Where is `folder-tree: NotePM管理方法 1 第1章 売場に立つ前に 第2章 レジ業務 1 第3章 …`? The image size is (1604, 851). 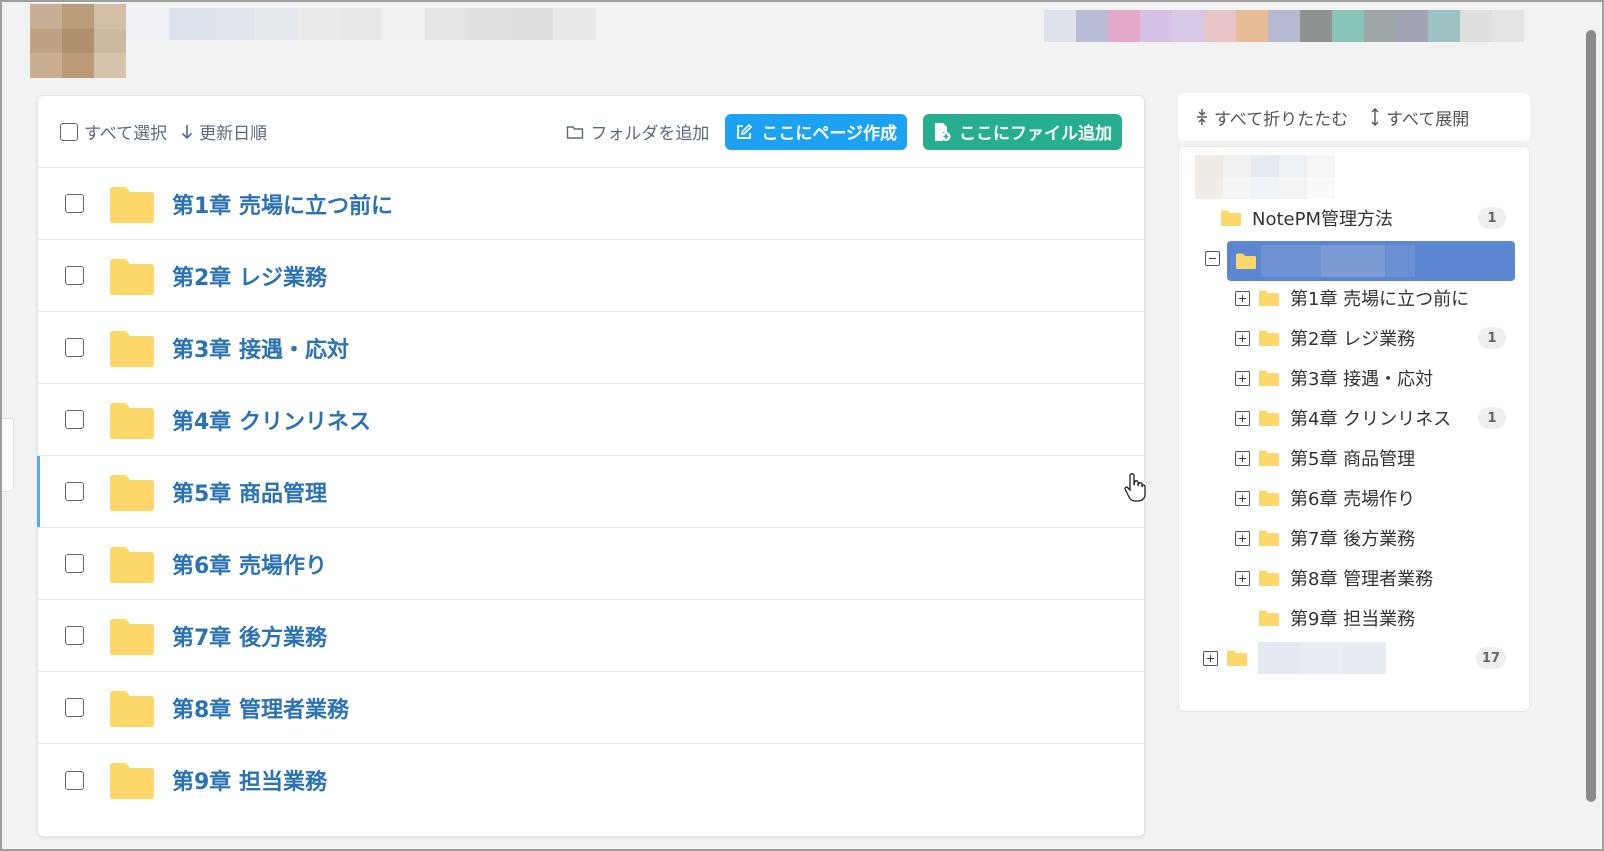 folder-tree: NotePM管理方法 1 第1章 売場に立つ前に 第2章 レジ業務 1 第3章 … is located at coordinates (1354, 429).